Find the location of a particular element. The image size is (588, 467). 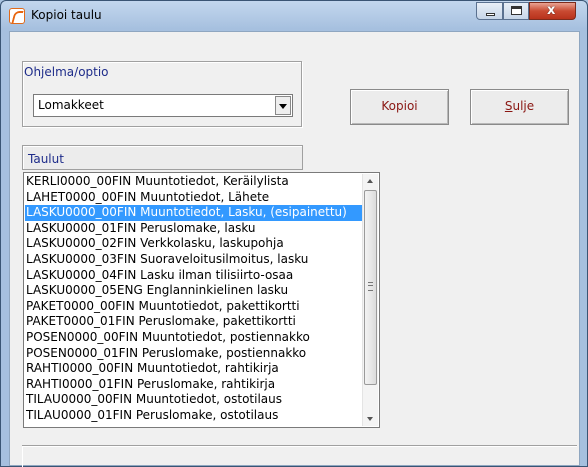

app-logo-icon is located at coordinates (17, 16).